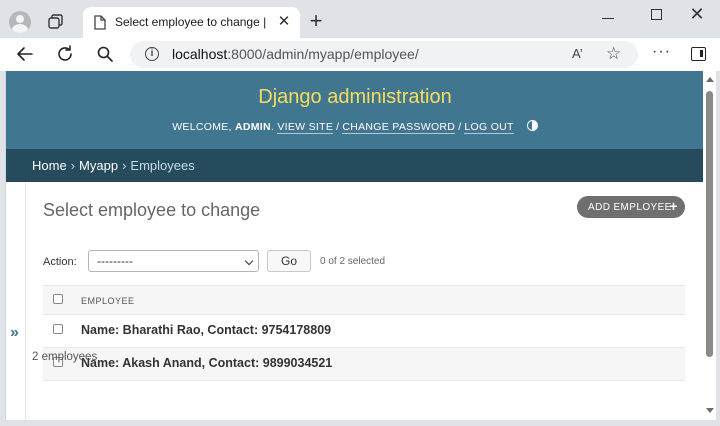  Describe the element at coordinates (60, 262) in the screenshot. I see `action-label: Action:` at that location.